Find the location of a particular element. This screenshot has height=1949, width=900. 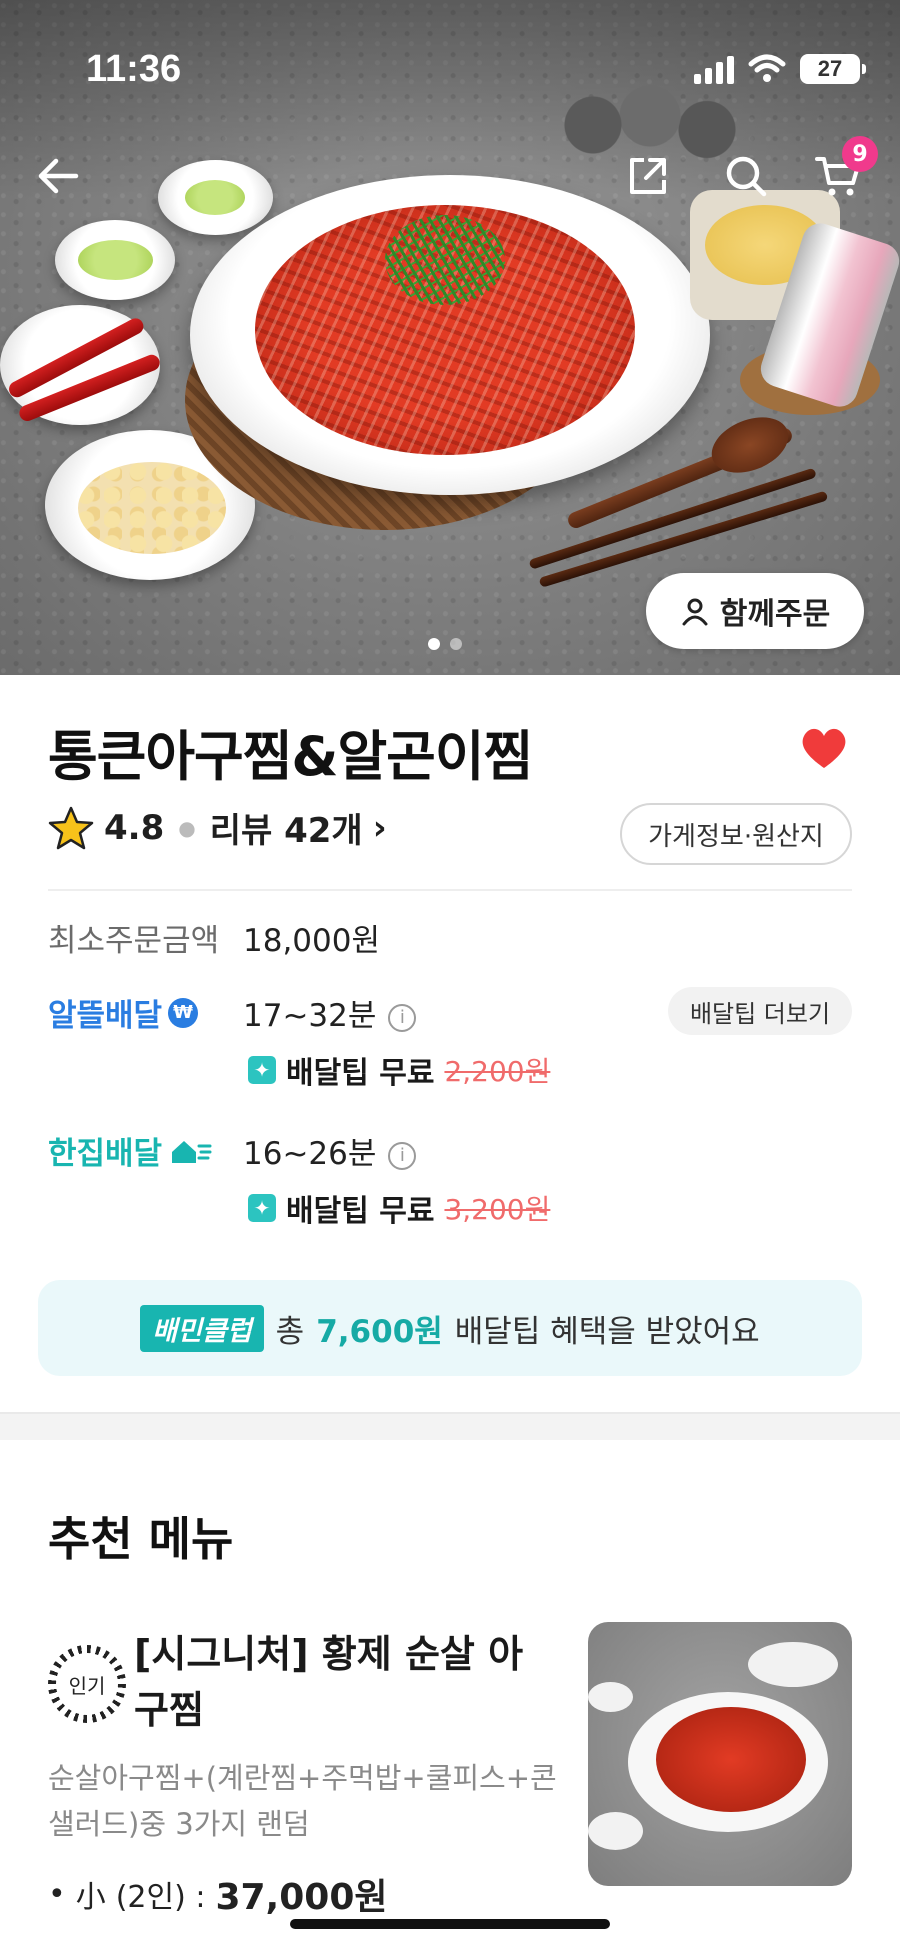

store-name: 통큰아구찜&알곤이찜 is located at coordinates (290, 756).